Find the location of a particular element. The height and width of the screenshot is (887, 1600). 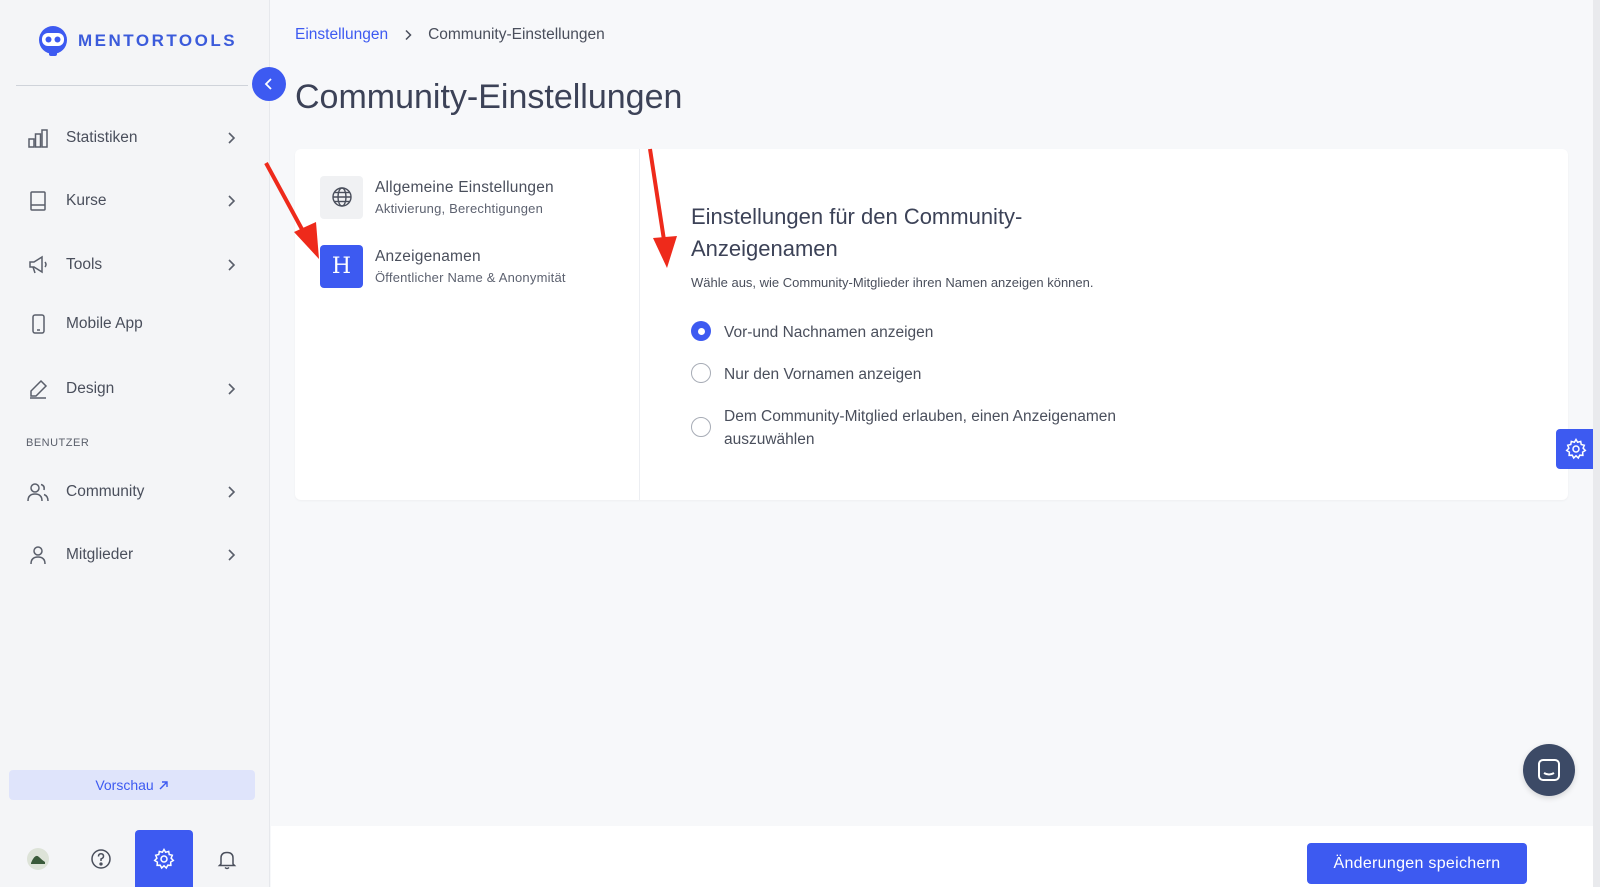

sidebar-item-statistiken: Statistiken is located at coordinates (132, 138).